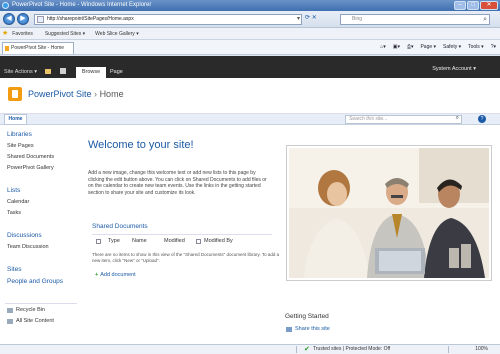 The height and width of the screenshot is (354, 500). What do you see at coordinates (383, 47) in the screenshot?
I see `home-command-icon: ⌂▾` at bounding box center [383, 47].